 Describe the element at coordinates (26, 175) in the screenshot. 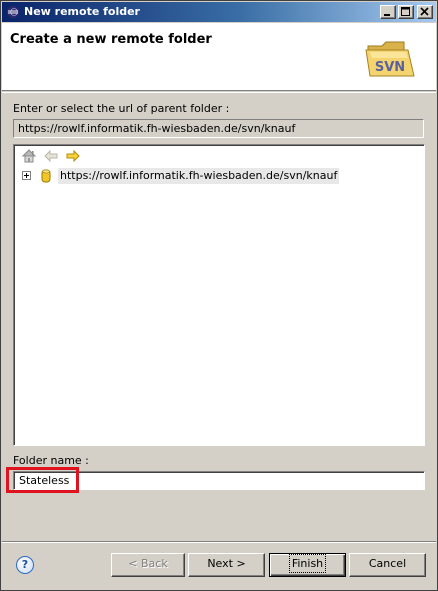

I see `expand-icon` at that location.